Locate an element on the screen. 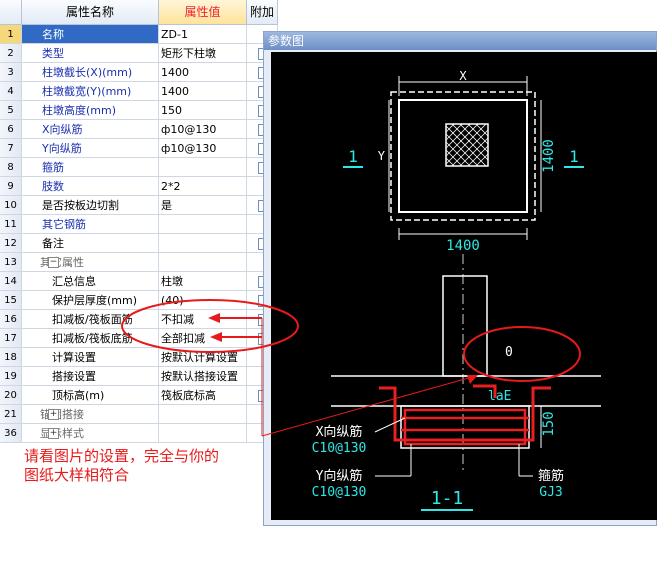  table-row: 2 类型 矩形下柱墩 is located at coordinates (139, 53).